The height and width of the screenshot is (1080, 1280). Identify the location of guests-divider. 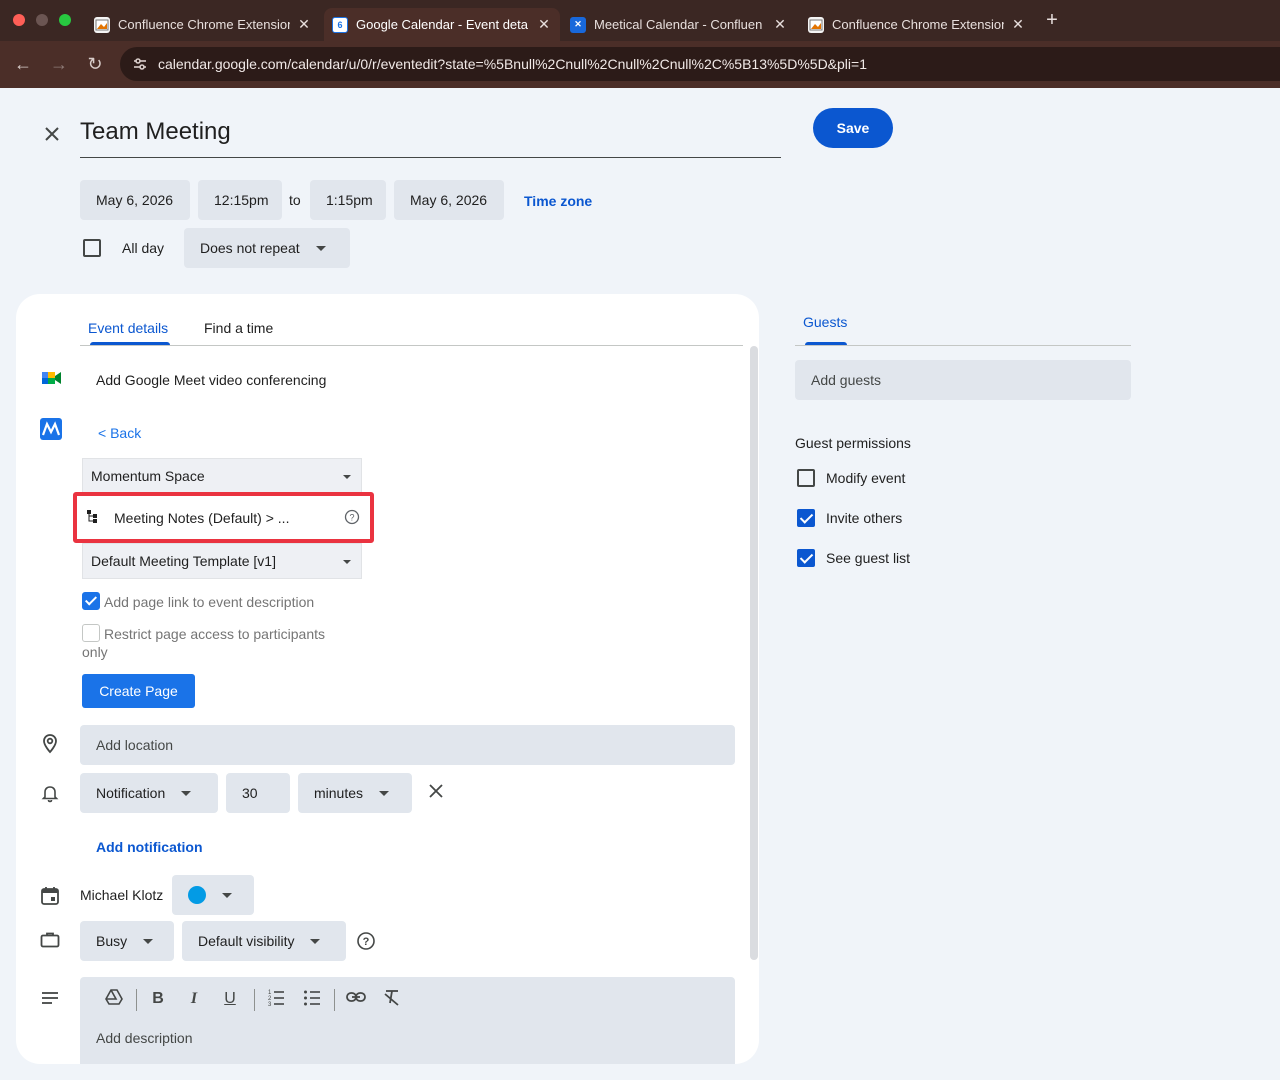
(963, 345).